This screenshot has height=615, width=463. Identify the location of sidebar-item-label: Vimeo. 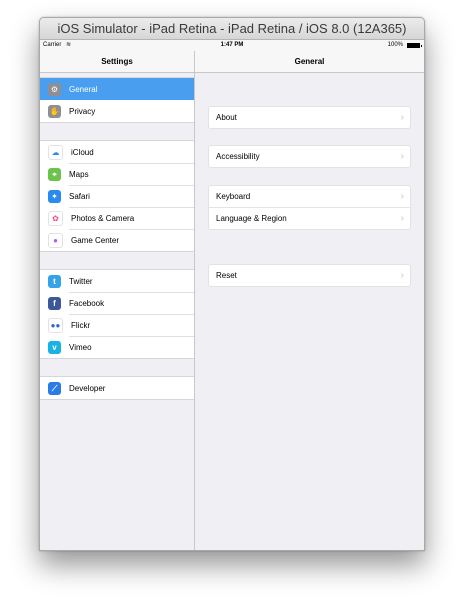
(80, 347).